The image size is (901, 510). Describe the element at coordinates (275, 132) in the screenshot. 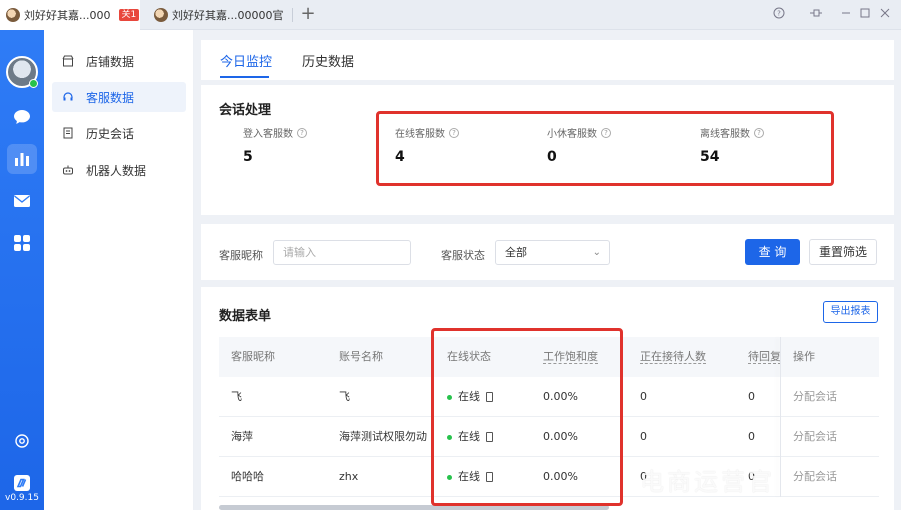

I see `stat-label-logged-in: 登入客服数?` at that location.